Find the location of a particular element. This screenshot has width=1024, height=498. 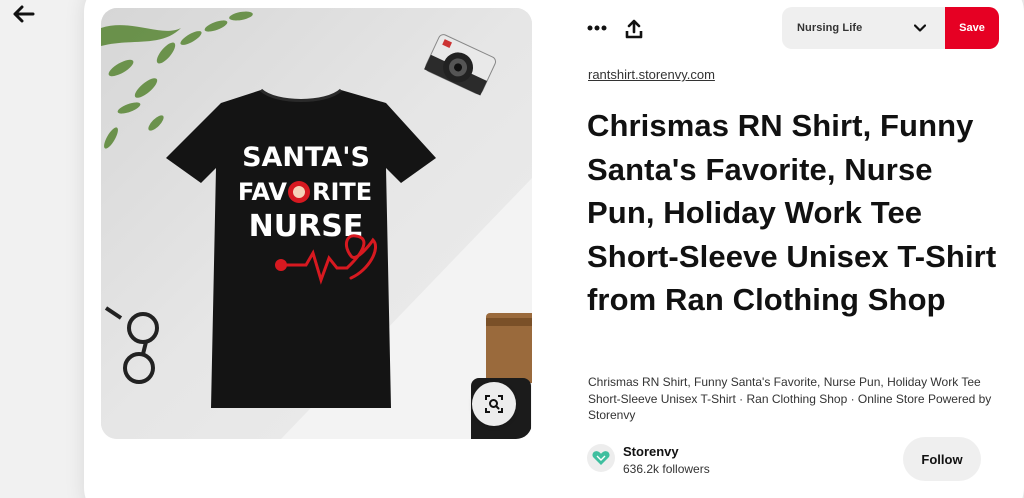

board-select: Nursing Life is located at coordinates (863, 28).